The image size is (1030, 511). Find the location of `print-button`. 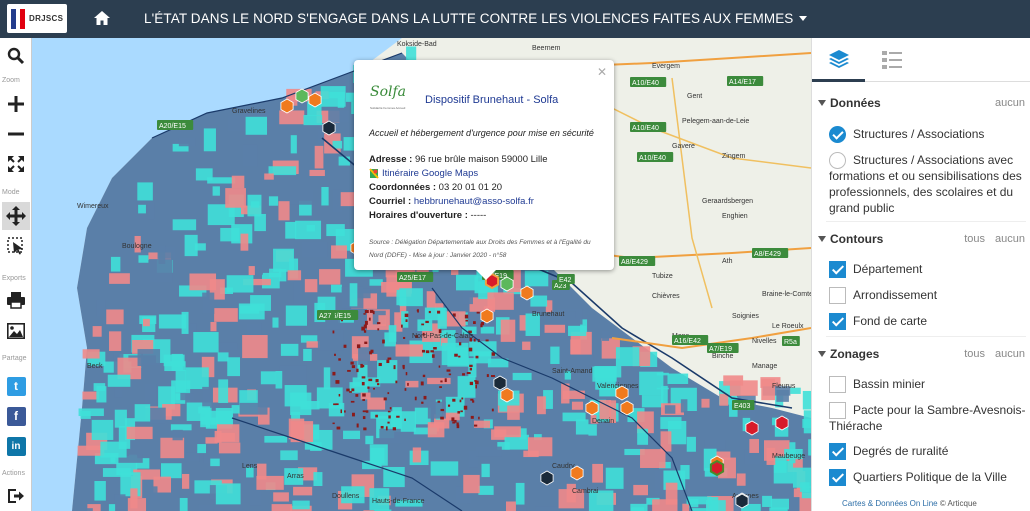

print-button is located at coordinates (16, 300).